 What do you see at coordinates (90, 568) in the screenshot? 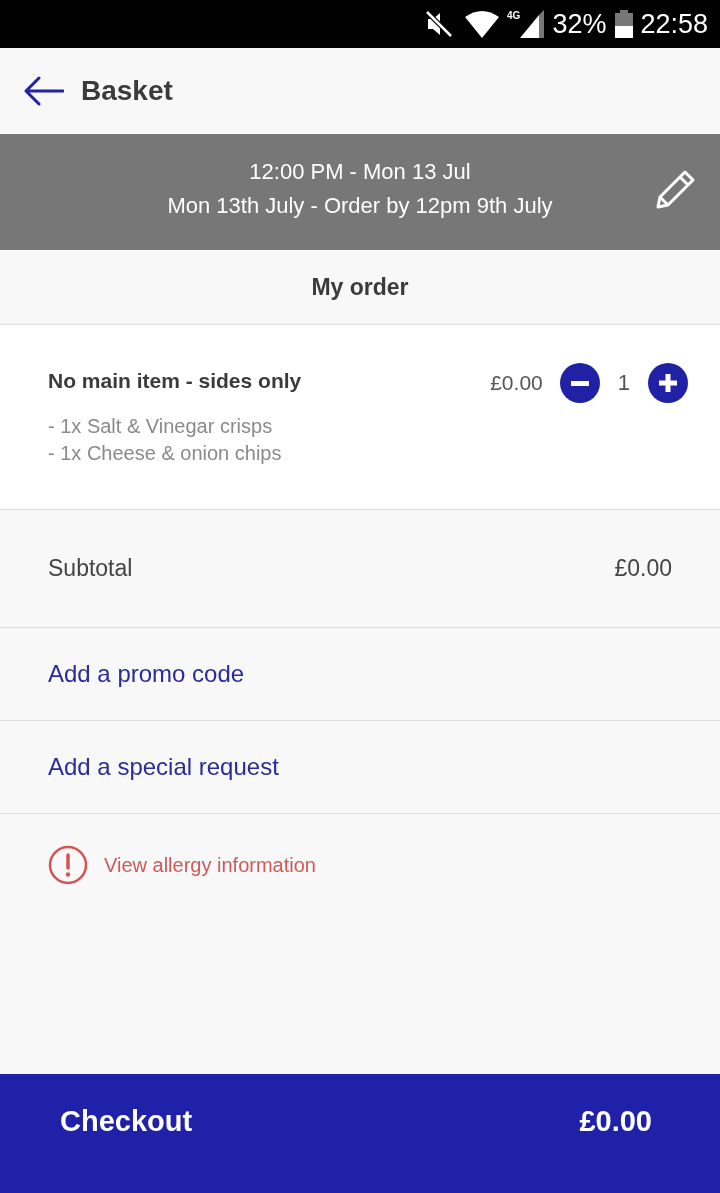
I see `subtotal-label: Subtotal` at bounding box center [90, 568].